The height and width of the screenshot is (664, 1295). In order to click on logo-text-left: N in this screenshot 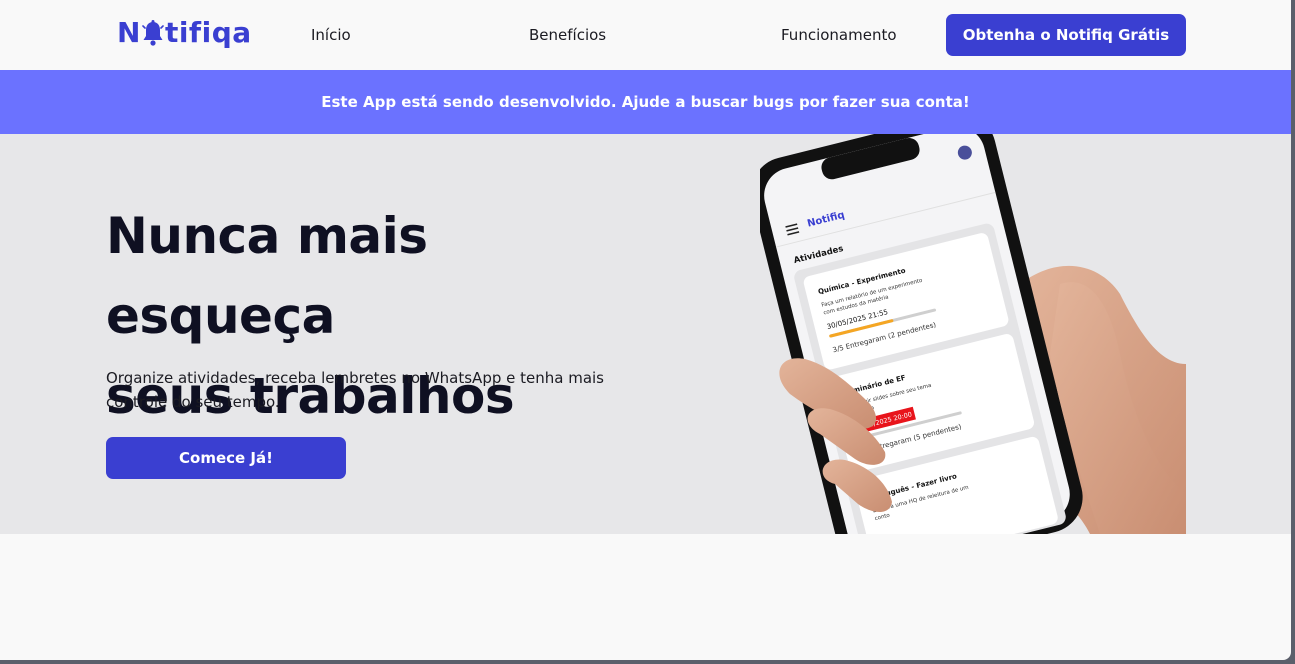, I will do `click(129, 32)`.